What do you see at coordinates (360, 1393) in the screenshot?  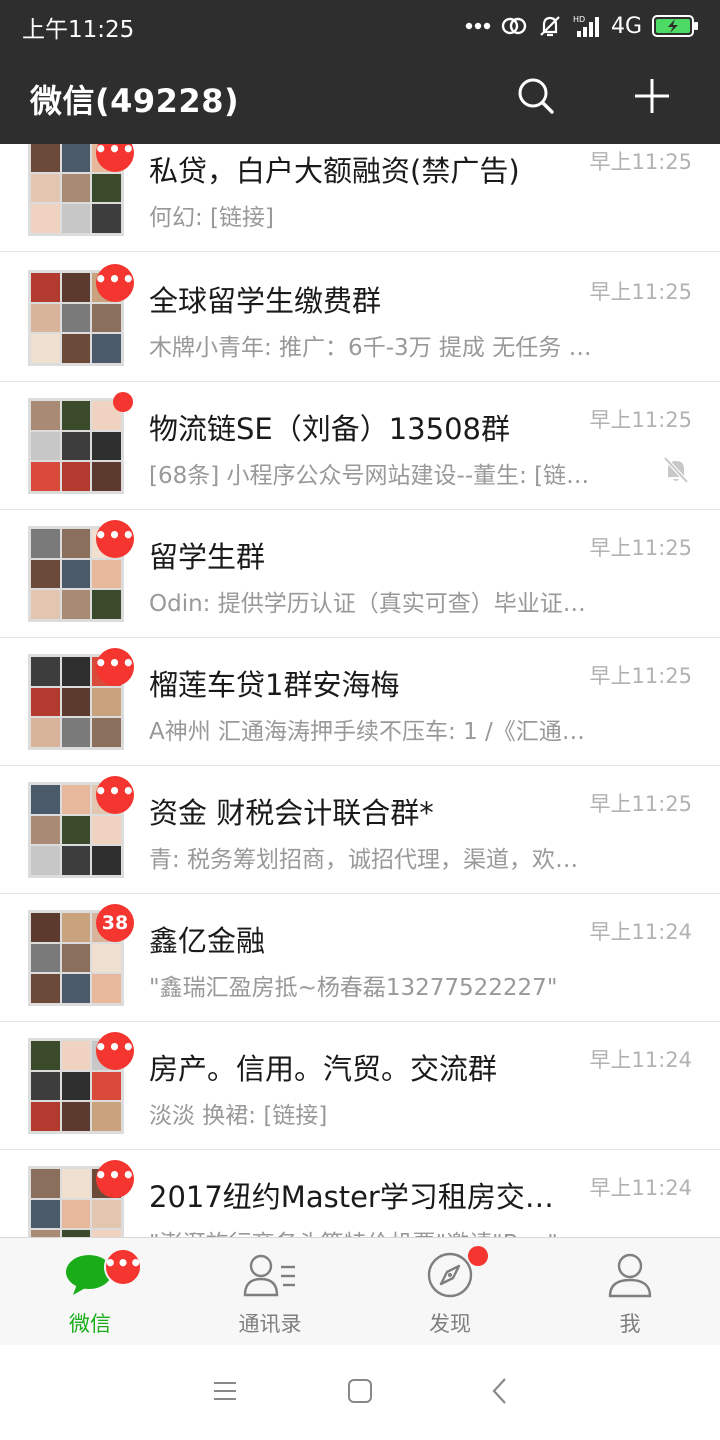 I see `home-button` at bounding box center [360, 1393].